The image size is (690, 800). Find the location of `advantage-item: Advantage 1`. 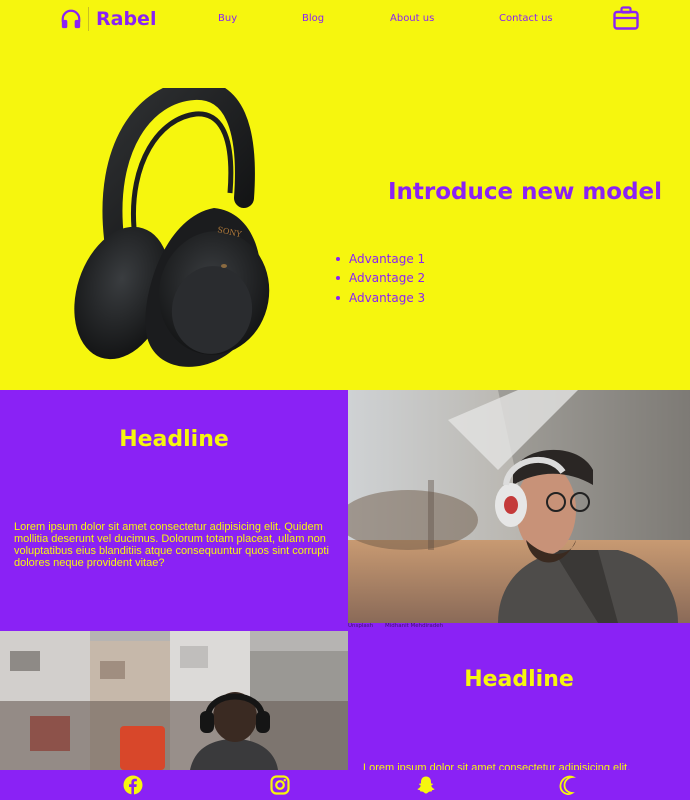

advantage-item: Advantage 1 is located at coordinates (380, 259).